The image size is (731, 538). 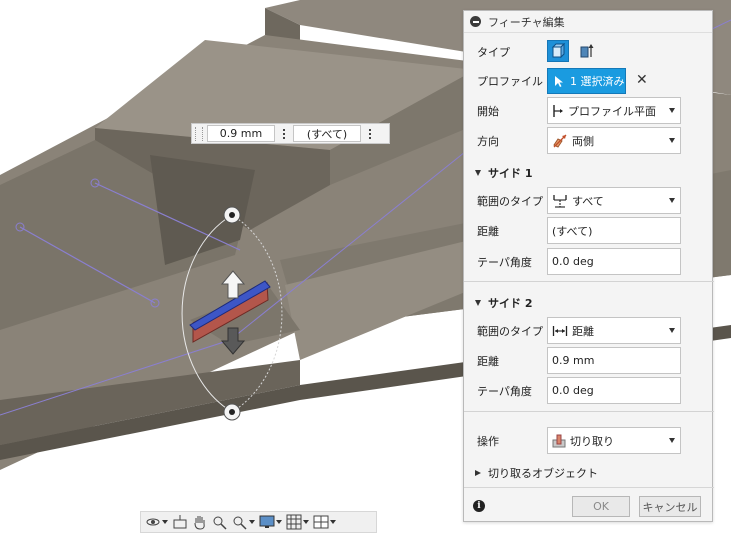 What do you see at coordinates (560, 141) in the screenshot?
I see `symmetric-direction-icon` at bounding box center [560, 141].